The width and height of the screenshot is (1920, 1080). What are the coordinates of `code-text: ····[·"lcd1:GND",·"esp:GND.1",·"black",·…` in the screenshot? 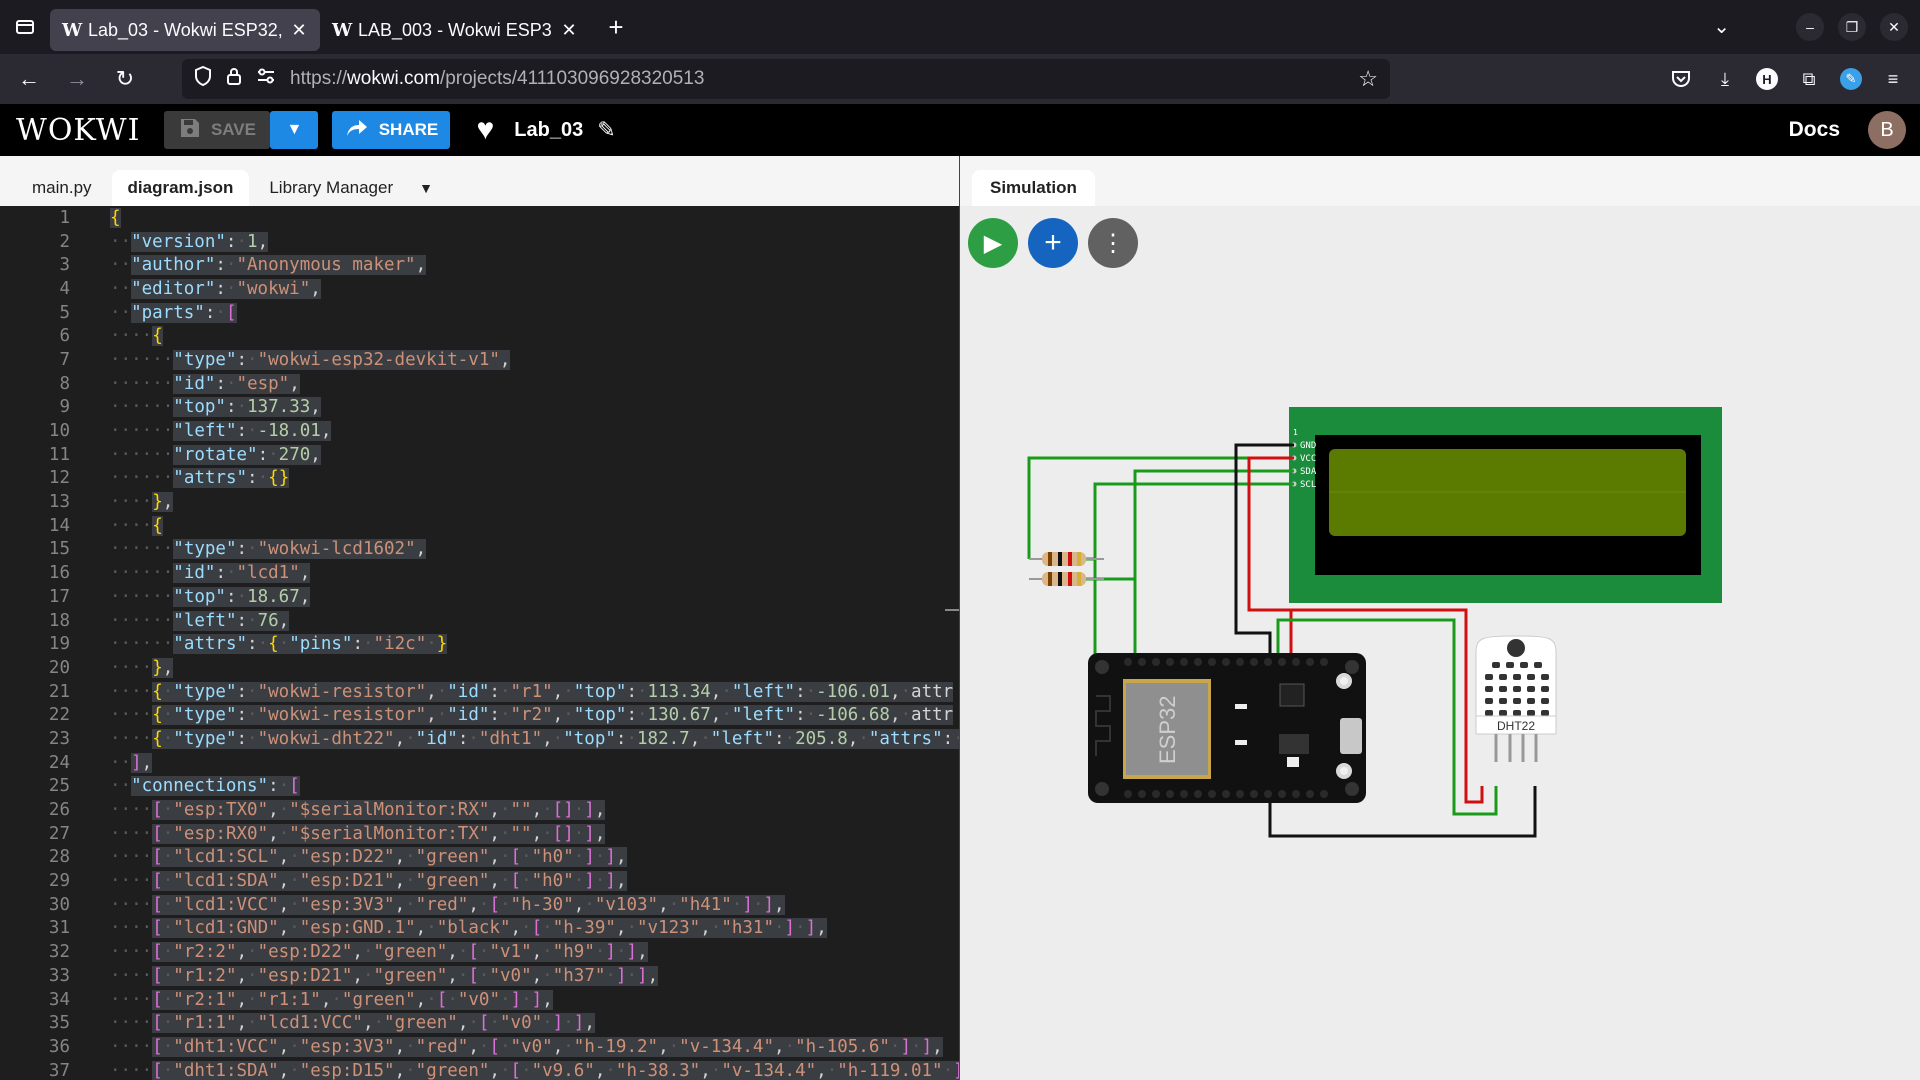 It's located at (468, 928).